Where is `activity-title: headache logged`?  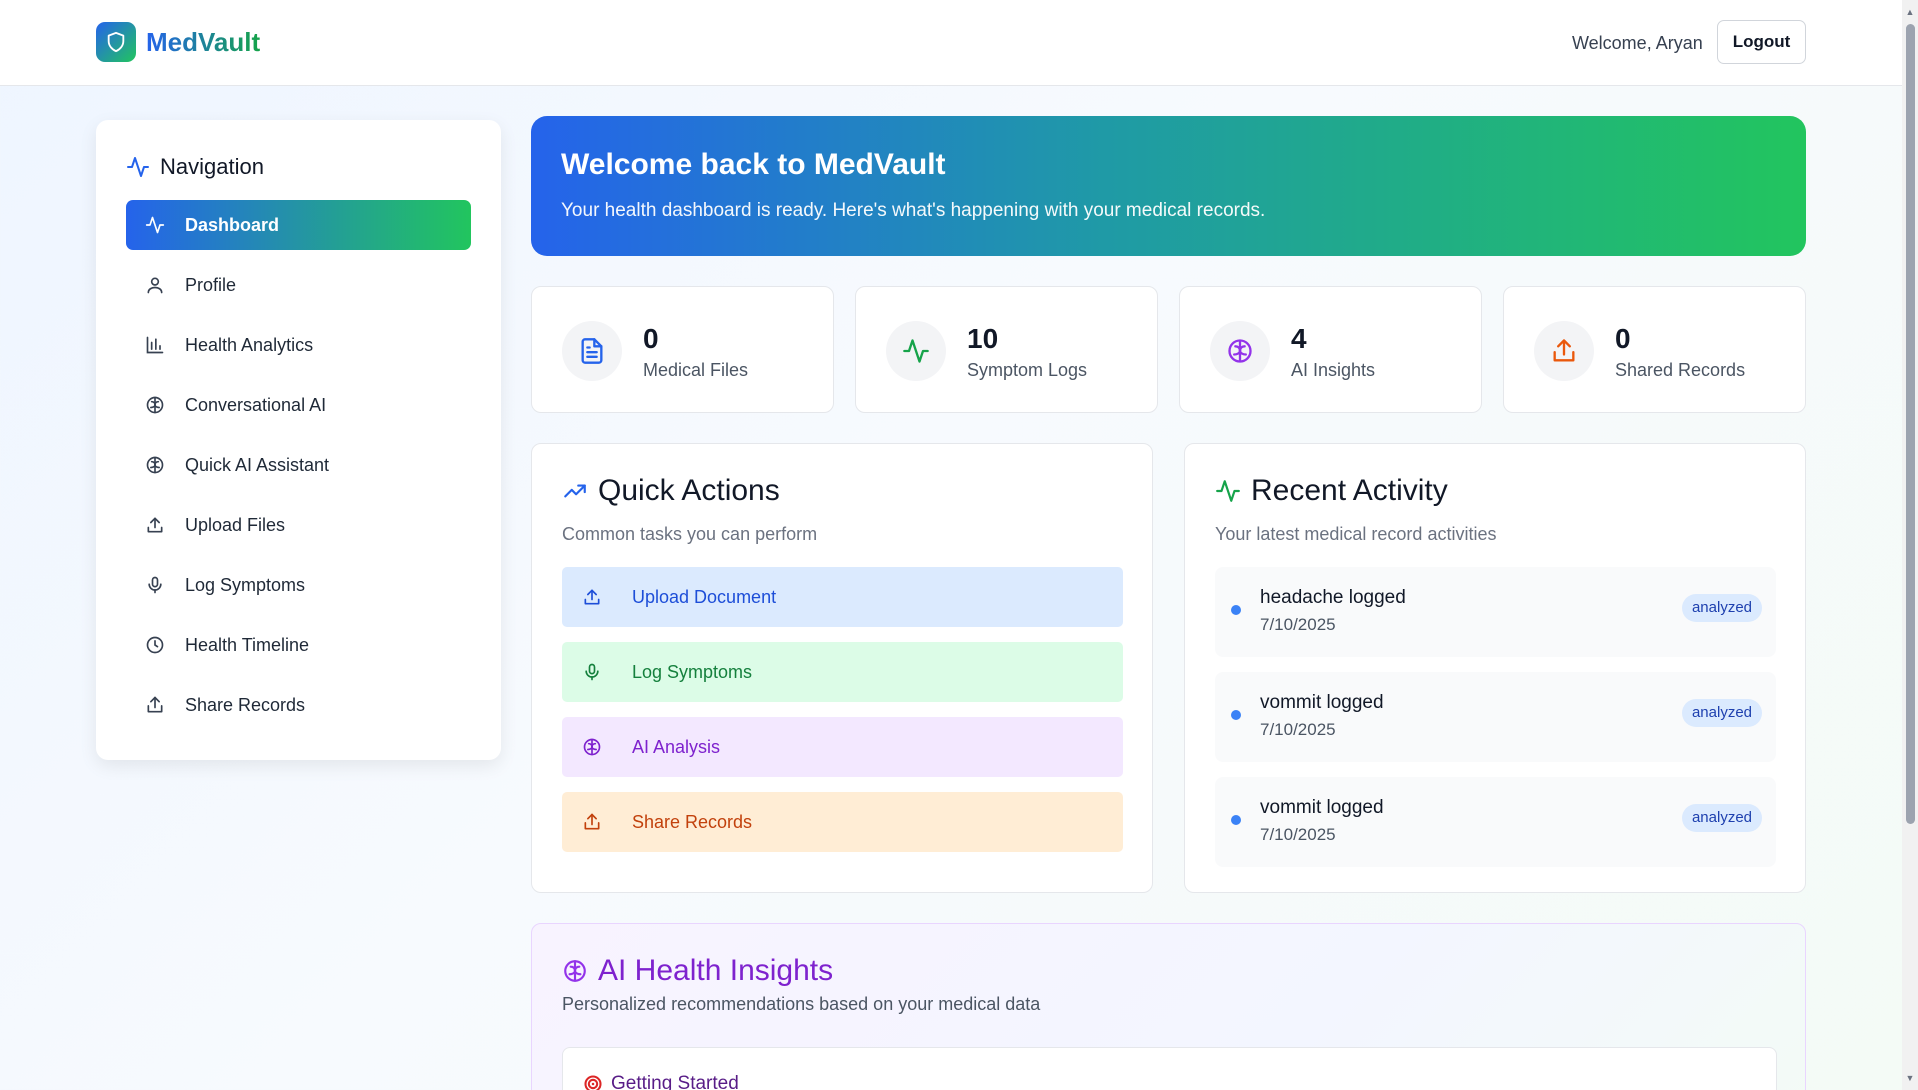
activity-title: headache logged is located at coordinates (1333, 597).